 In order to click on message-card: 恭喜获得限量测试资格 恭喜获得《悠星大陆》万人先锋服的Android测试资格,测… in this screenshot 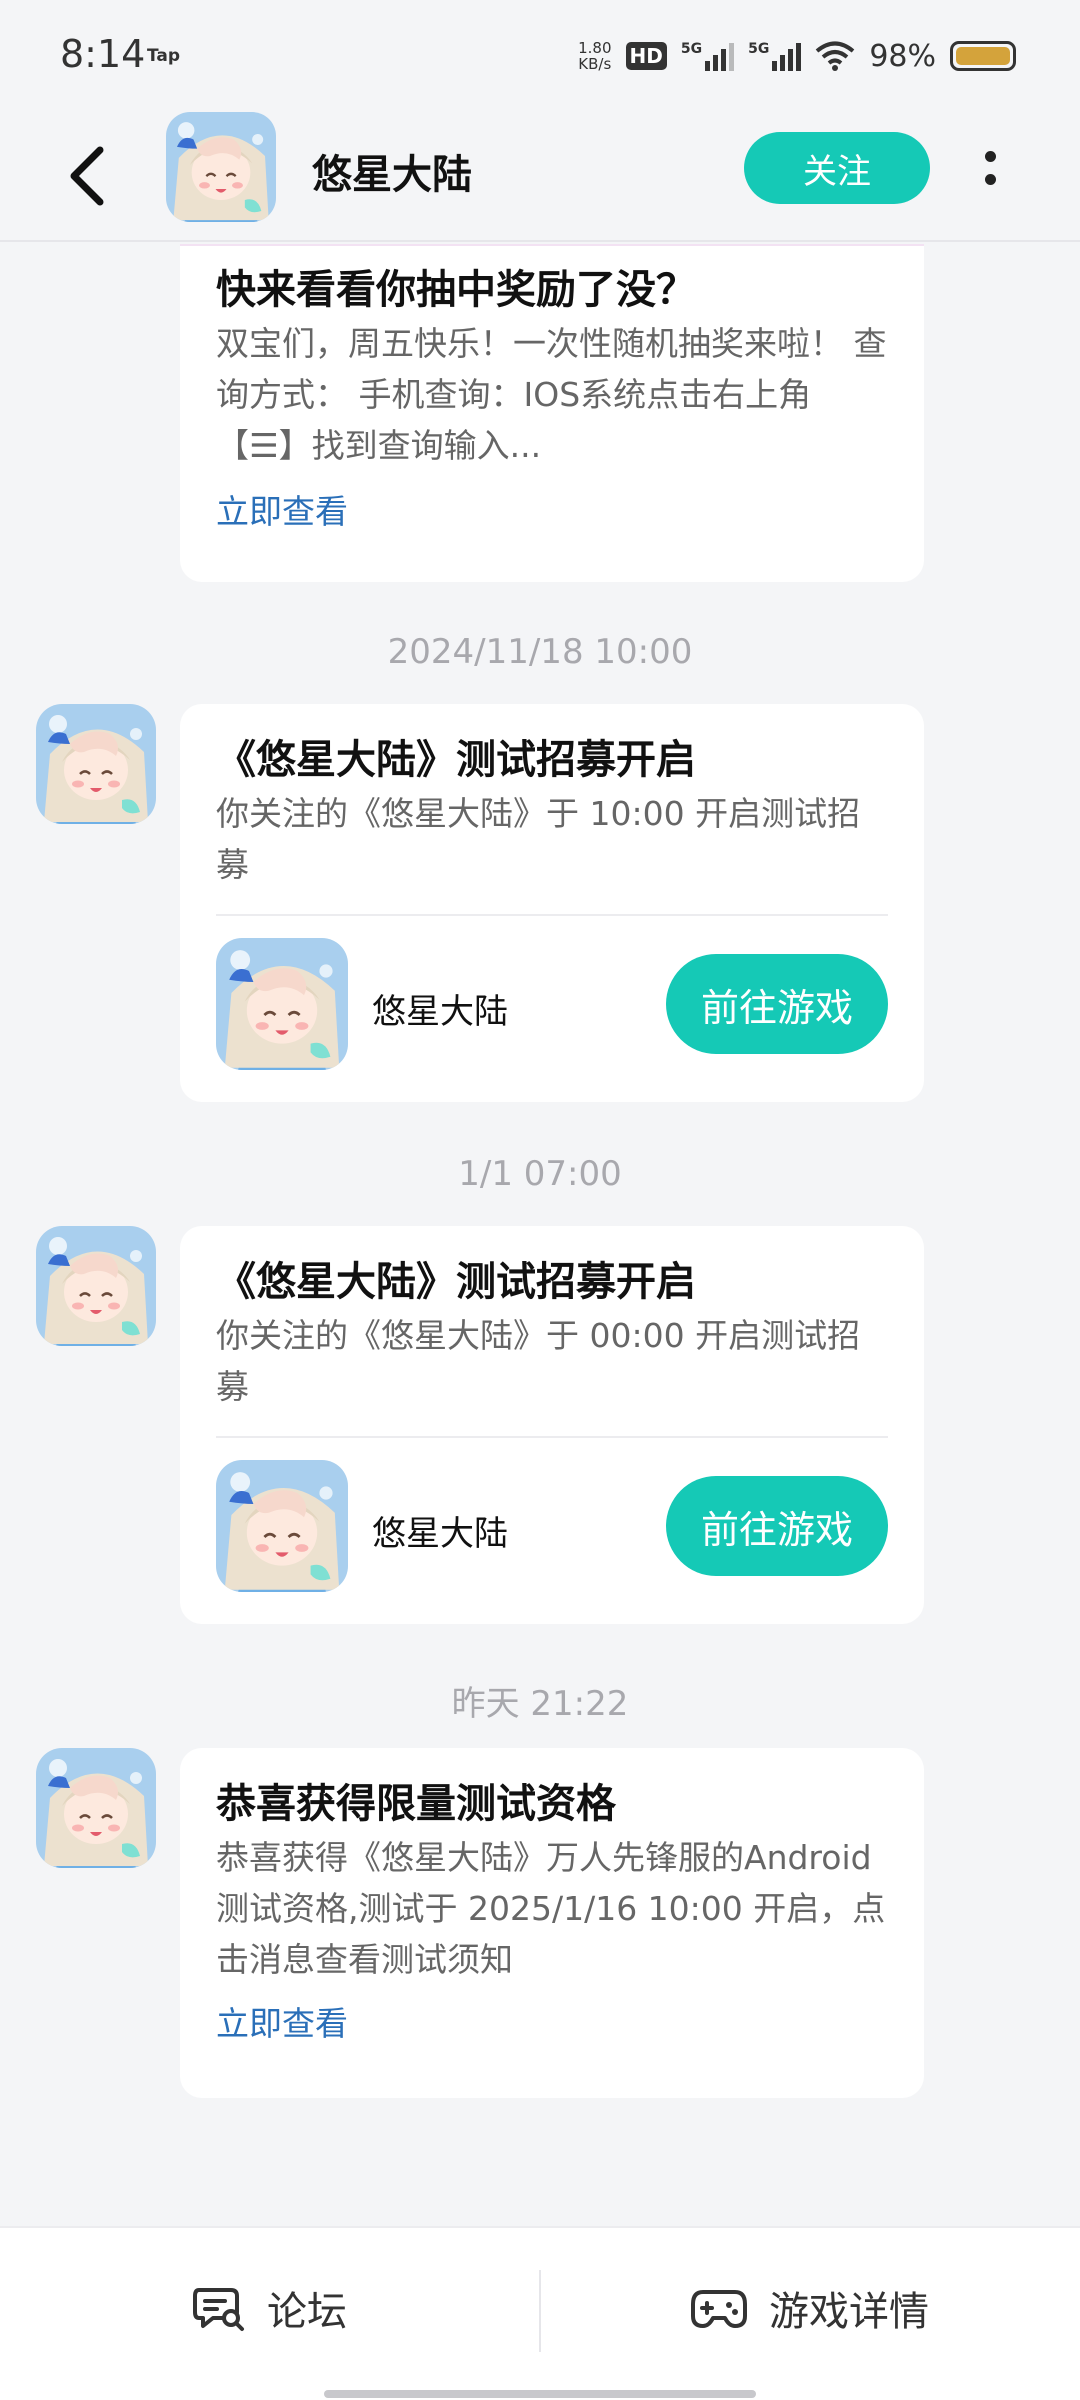, I will do `click(552, 1923)`.